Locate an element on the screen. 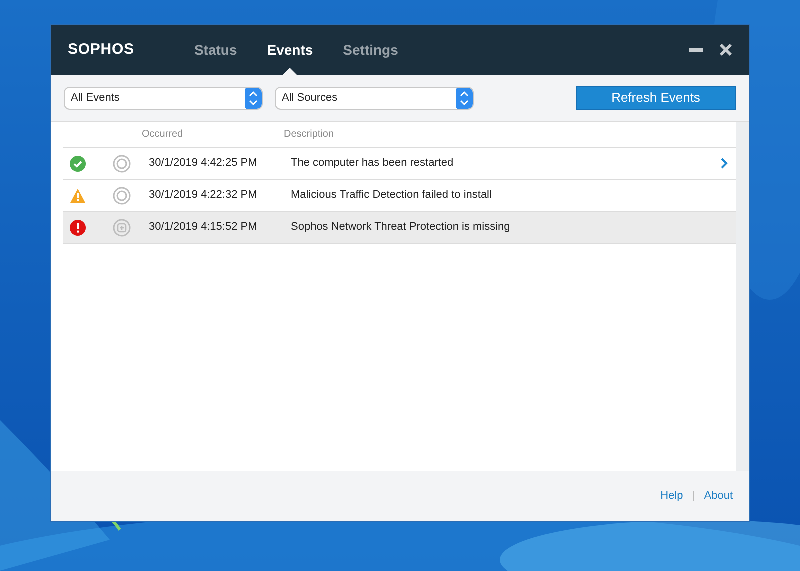 The image size is (800, 571). app-logo: SOPHOS is located at coordinates (101, 50).